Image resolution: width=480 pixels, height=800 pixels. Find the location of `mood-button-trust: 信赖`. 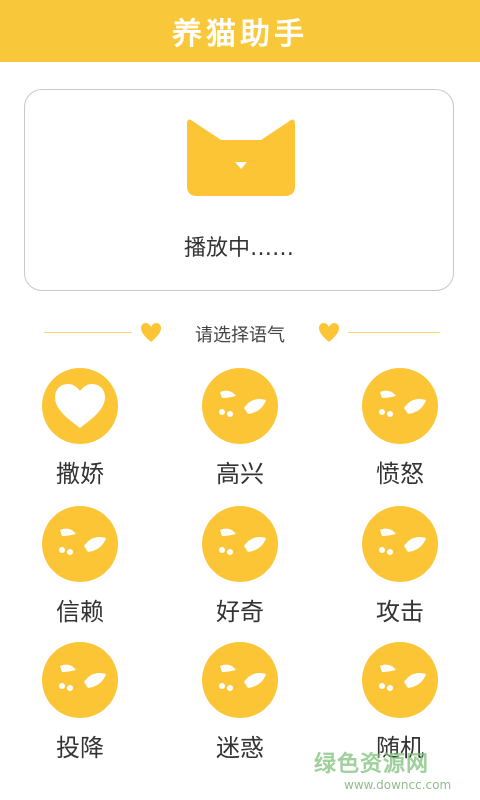

mood-button-trust: 信赖 is located at coordinates (80, 569).